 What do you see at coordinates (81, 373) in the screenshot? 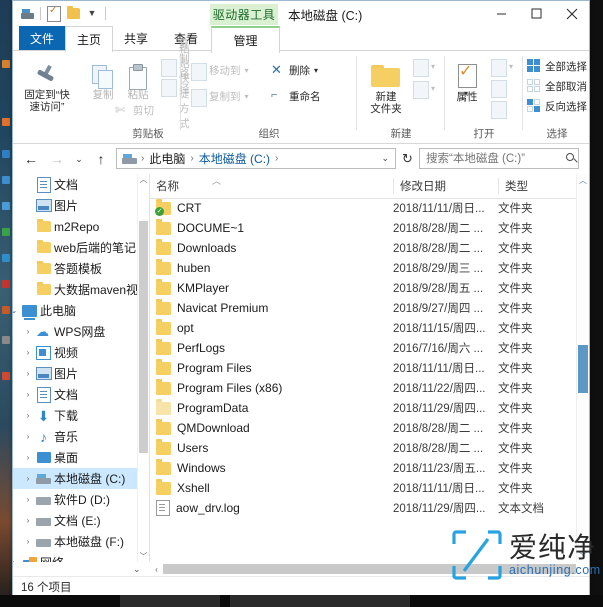
I see `nav-item-9: › 图片` at bounding box center [81, 373].